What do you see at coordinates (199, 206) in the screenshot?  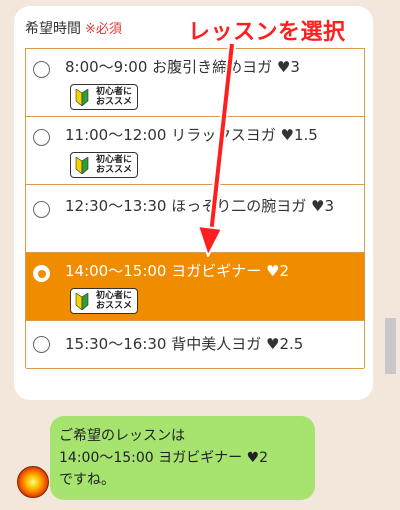 I see `lesson-option-label: 12:30～13:30 ほっそり二の腕ヨガ ♥3` at bounding box center [199, 206].